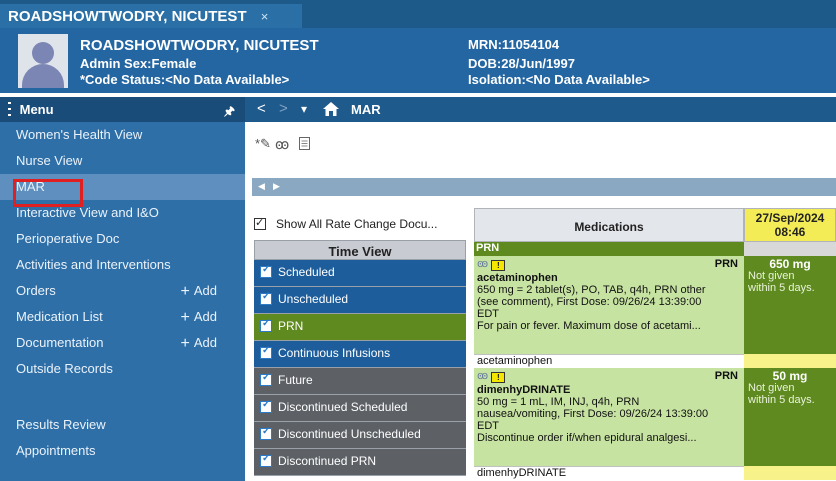 The height and width of the screenshot is (481, 836). I want to click on time-view-label: Discontinued PRN, so click(327, 461).